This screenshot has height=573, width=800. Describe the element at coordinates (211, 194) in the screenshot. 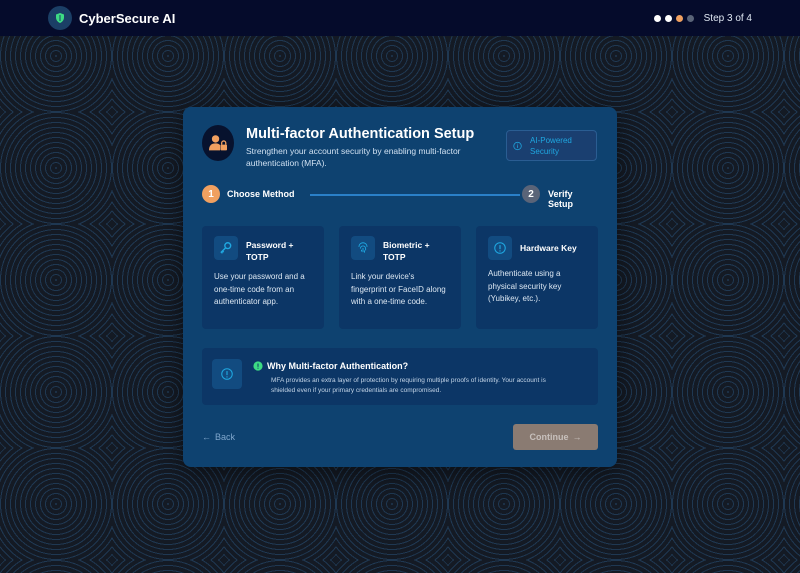

I see `step-number-1: 1` at that location.